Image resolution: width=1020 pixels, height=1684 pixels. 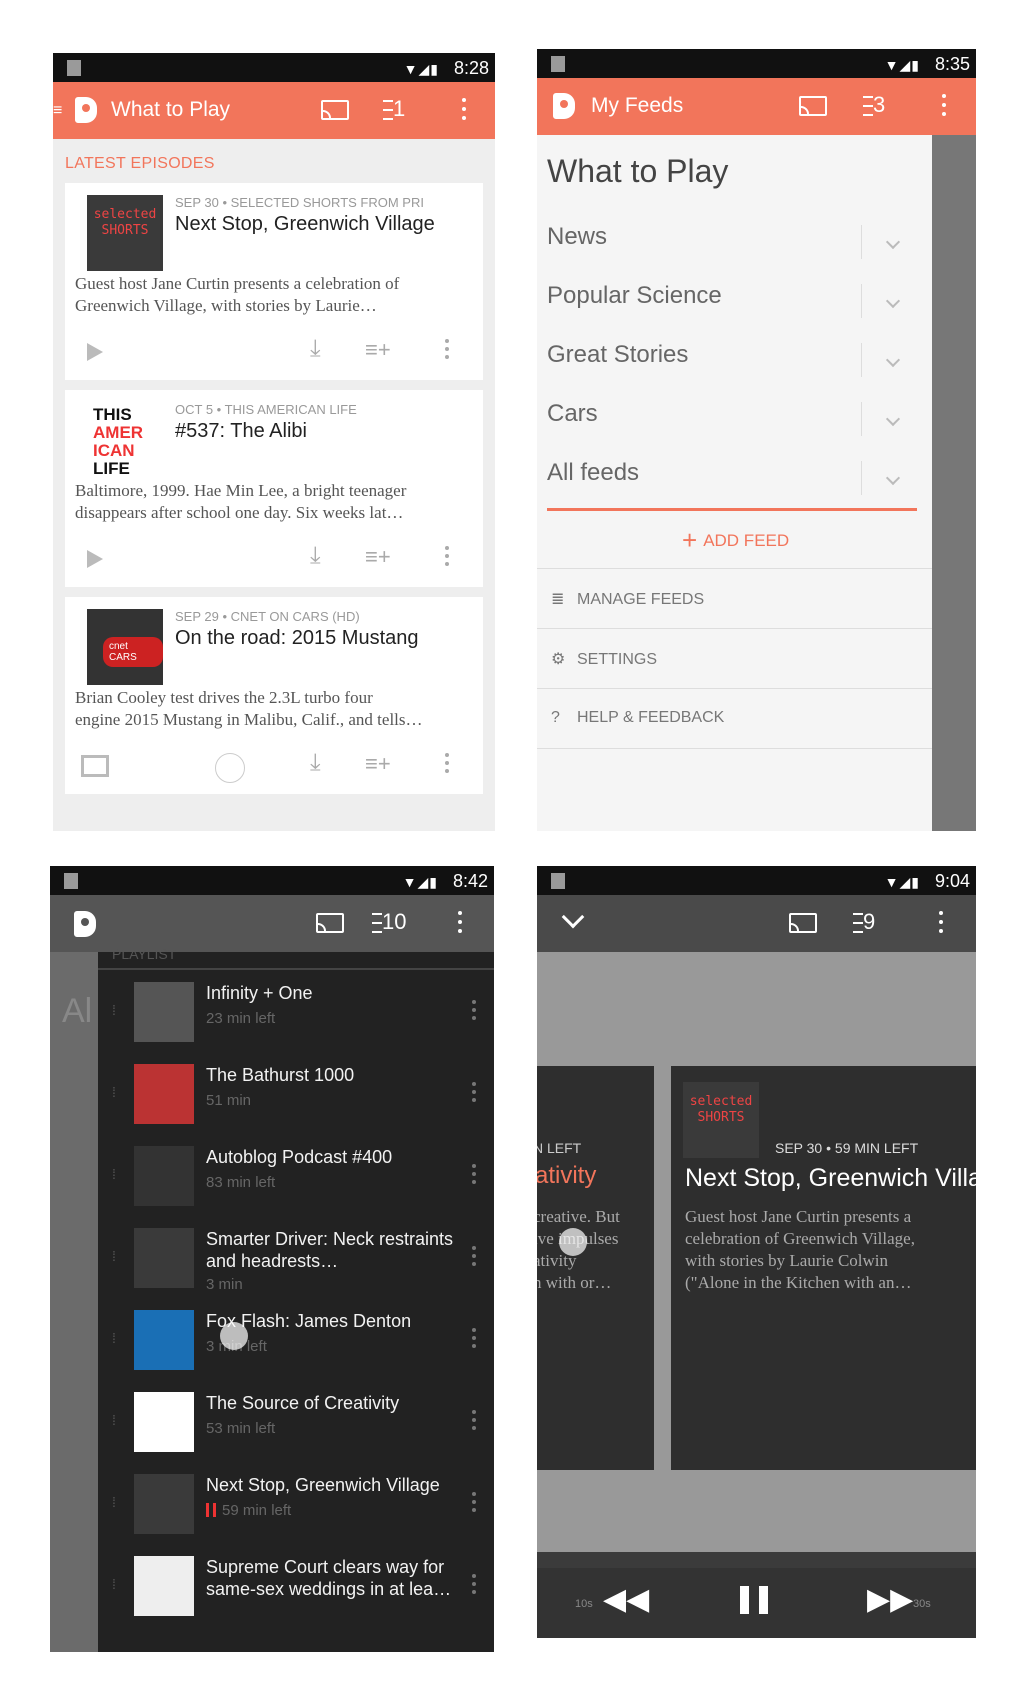 What do you see at coordinates (637, 718) in the screenshot?
I see `help-feedback-item: ? HELP & FEEDBACK` at bounding box center [637, 718].